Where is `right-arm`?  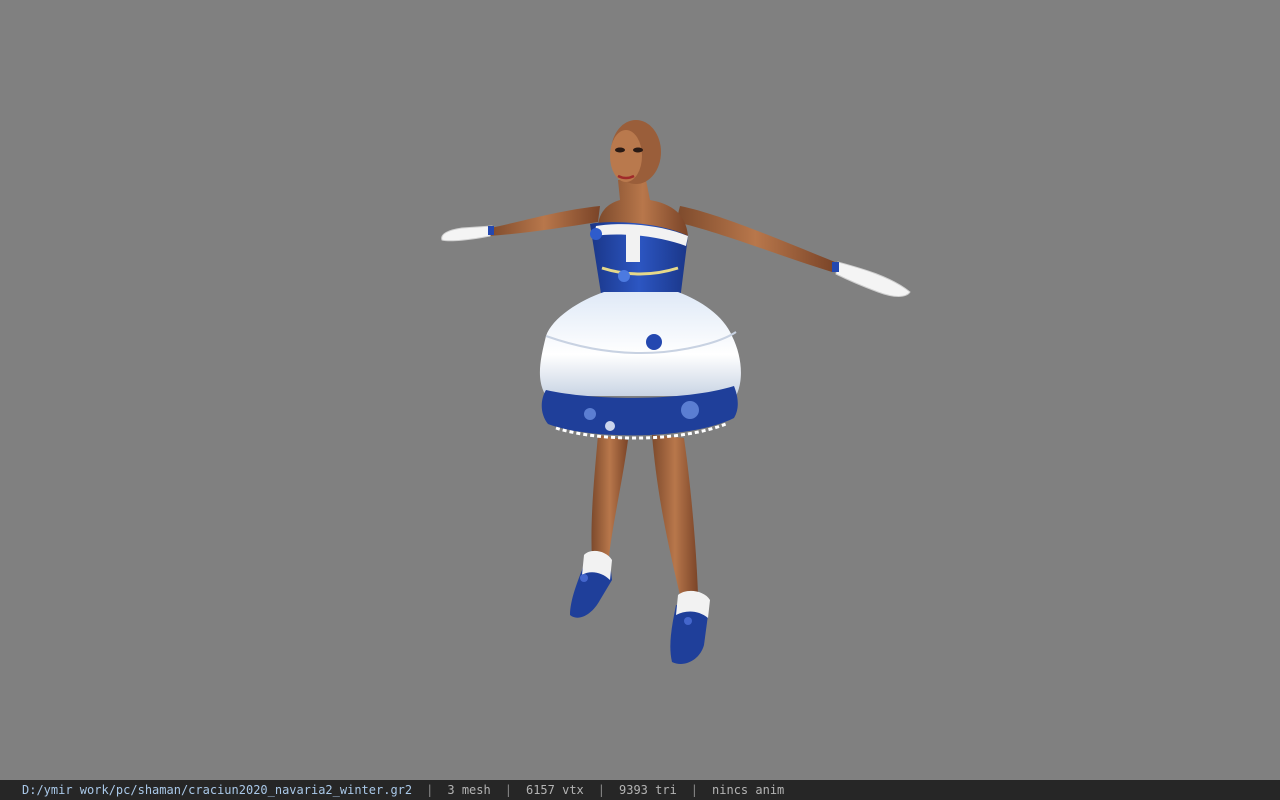 right-arm is located at coordinates (793, 251).